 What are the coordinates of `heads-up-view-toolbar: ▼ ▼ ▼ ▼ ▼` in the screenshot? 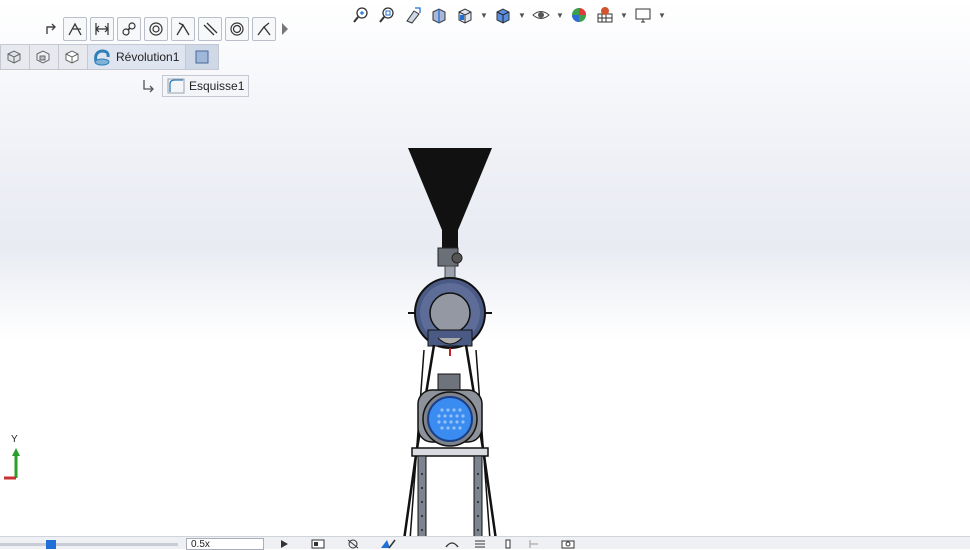 It's located at (508, 15).